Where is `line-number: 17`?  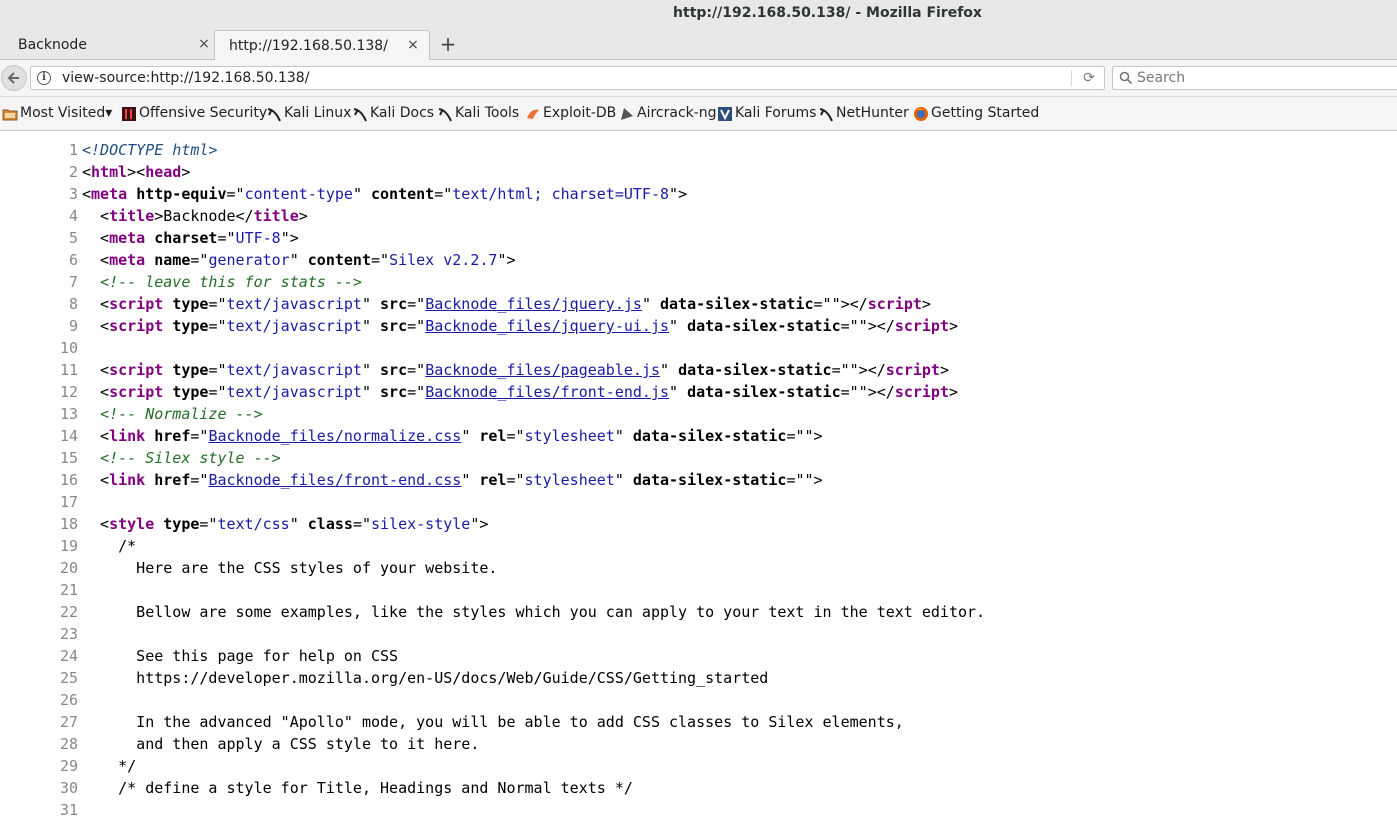 line-number: 17 is located at coordinates (68, 502).